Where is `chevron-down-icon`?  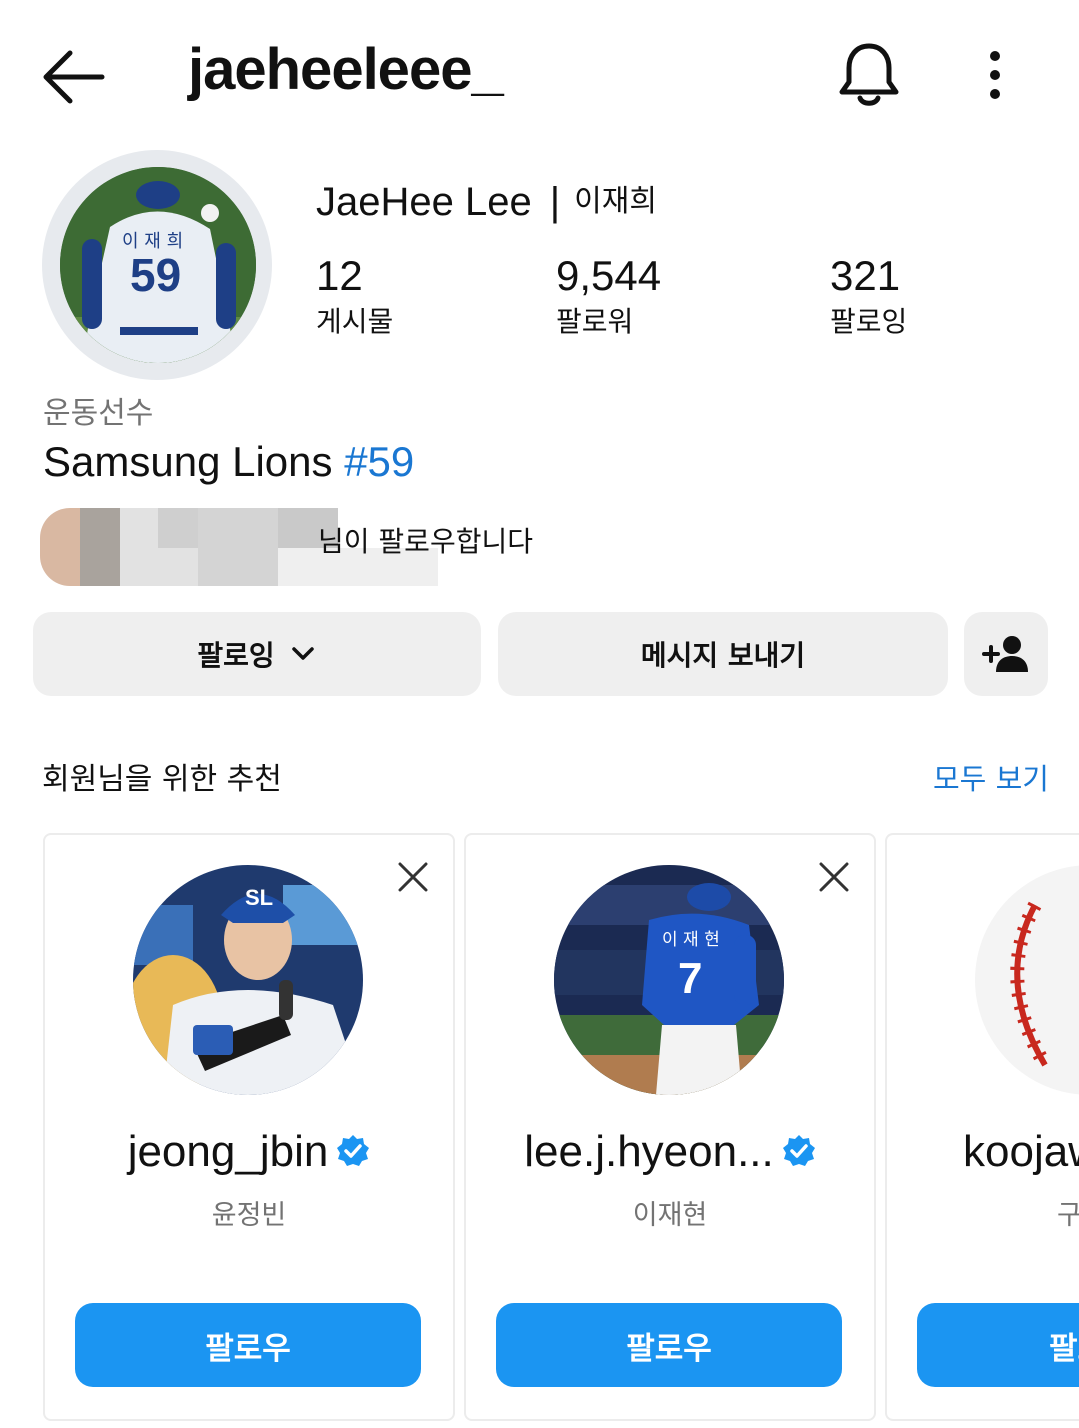 chevron-down-icon is located at coordinates (302, 653).